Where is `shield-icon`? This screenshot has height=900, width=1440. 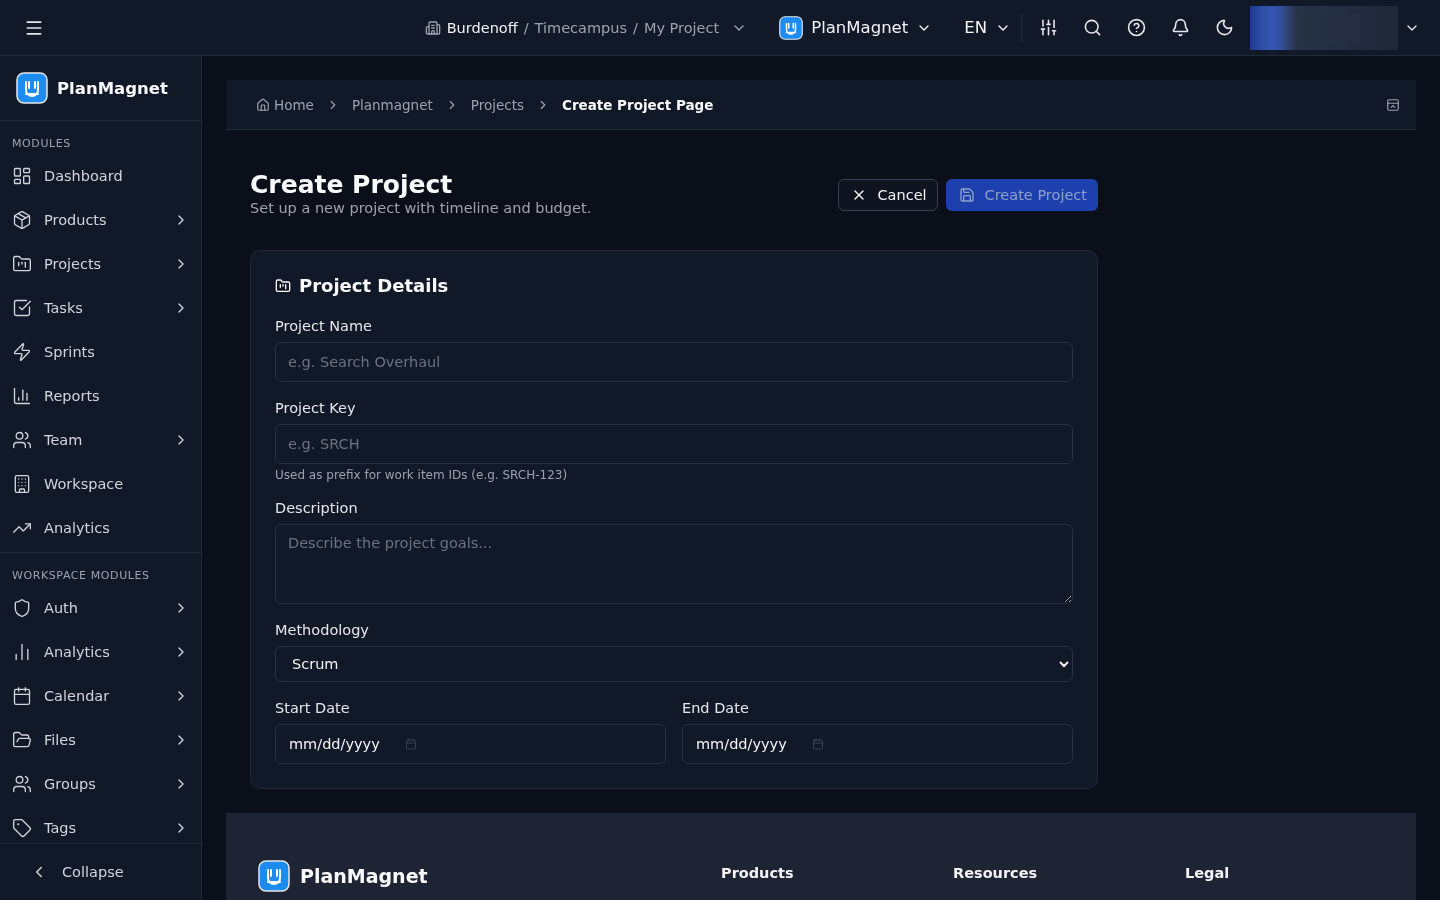 shield-icon is located at coordinates (22, 608).